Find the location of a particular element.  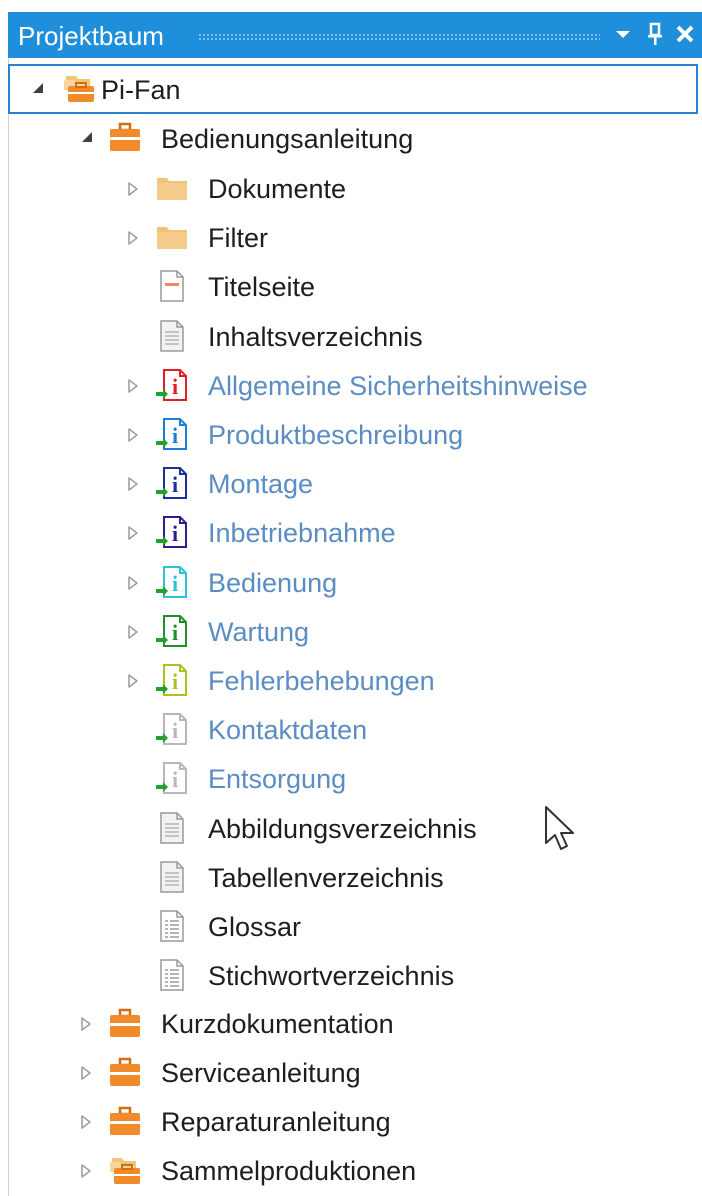

tree-item-label: Inbetriebnahme is located at coordinates (302, 533).